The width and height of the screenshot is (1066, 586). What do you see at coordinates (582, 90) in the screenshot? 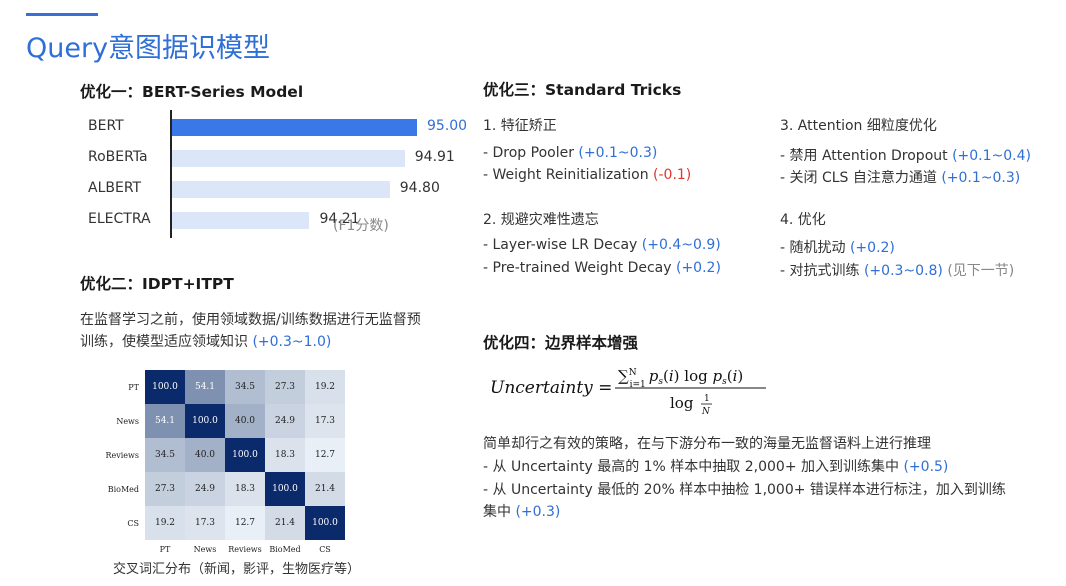
I see `section3-heading: 优化三：Standard Tricks` at bounding box center [582, 90].